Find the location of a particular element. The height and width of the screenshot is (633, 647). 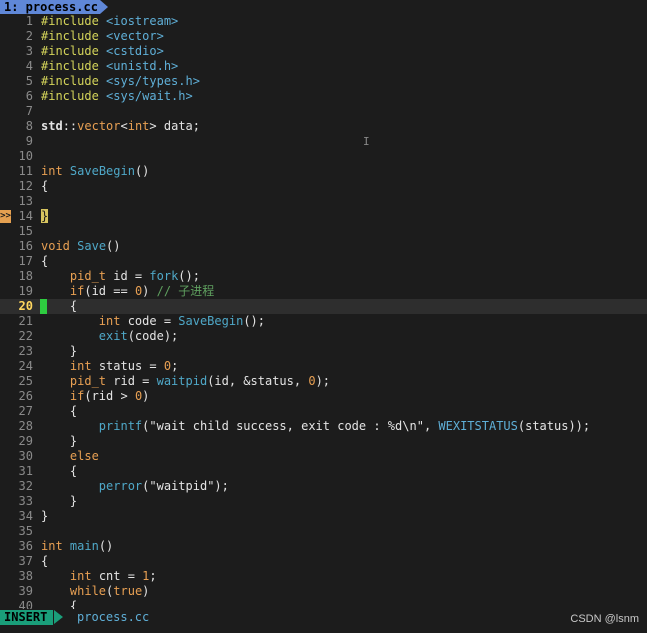

line-text: #include <vector> is located at coordinates (102, 36).